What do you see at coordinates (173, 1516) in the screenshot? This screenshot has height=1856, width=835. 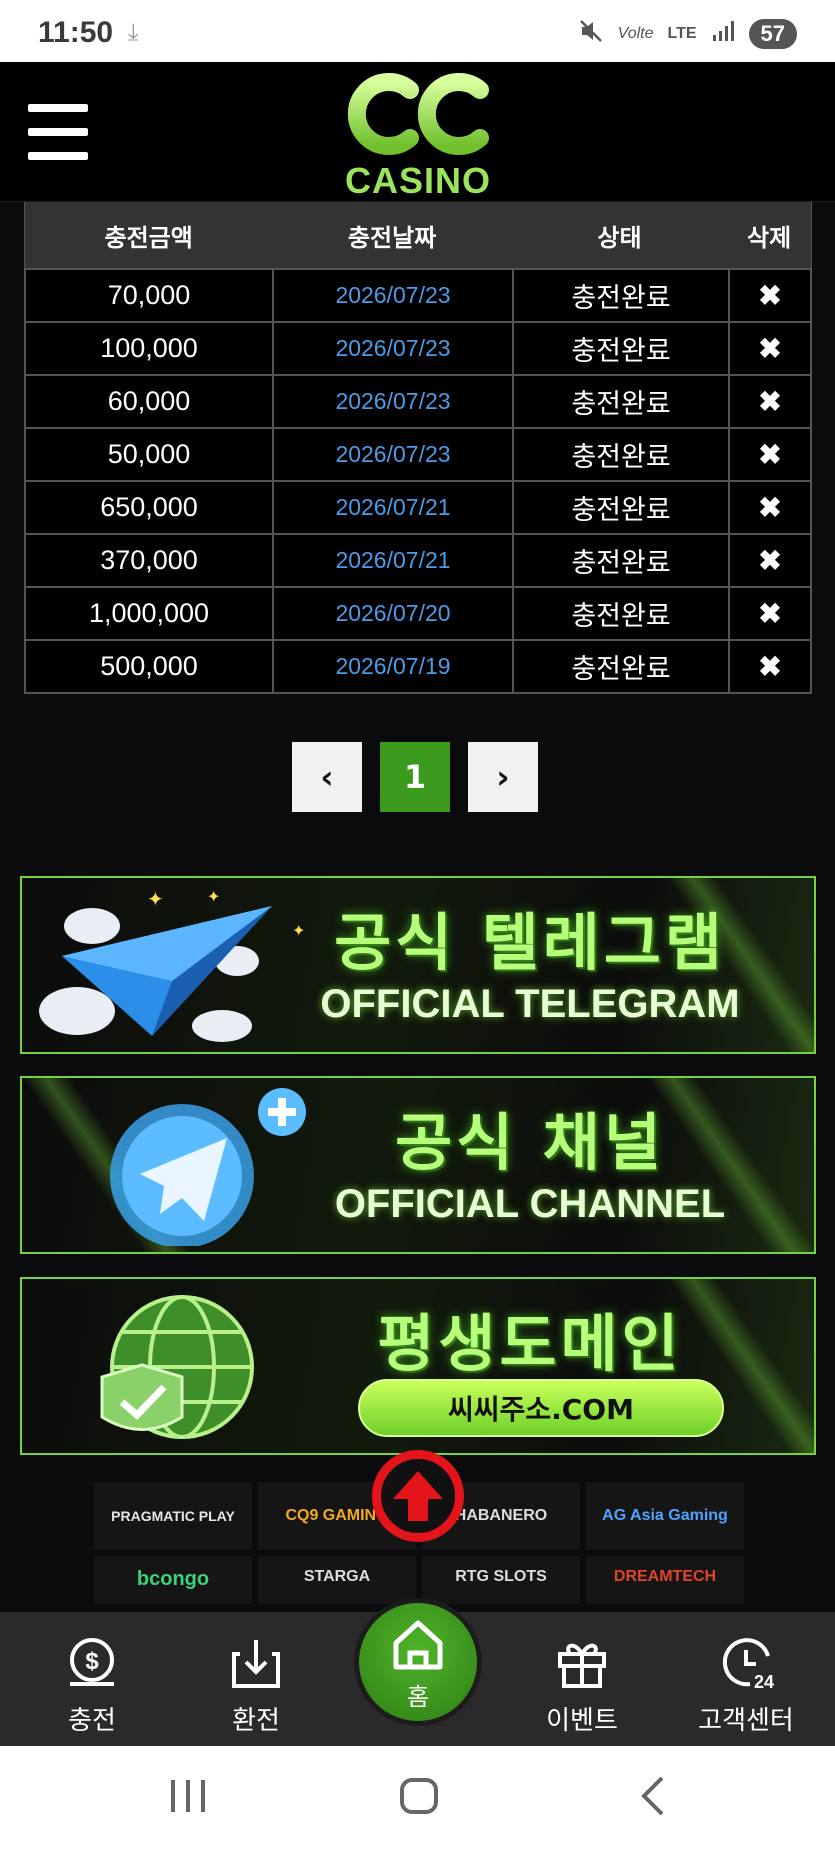 I see `provider-pragmatic-play: PRAGMATIC PLAY` at bounding box center [173, 1516].